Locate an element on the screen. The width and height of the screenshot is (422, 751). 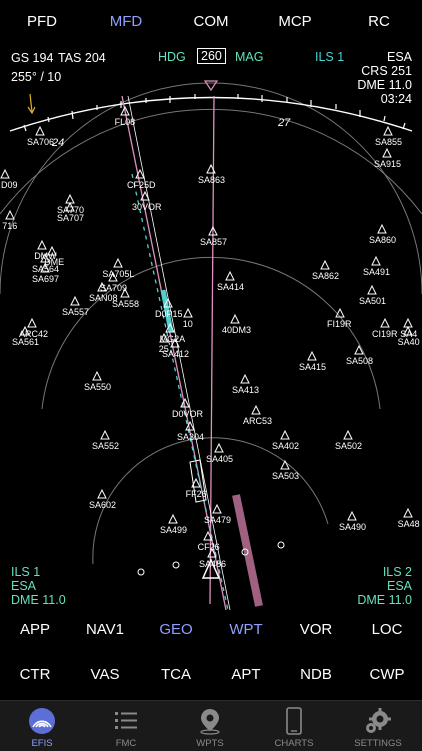
waypoint-label: SA860 is located at coordinates (382, 240).